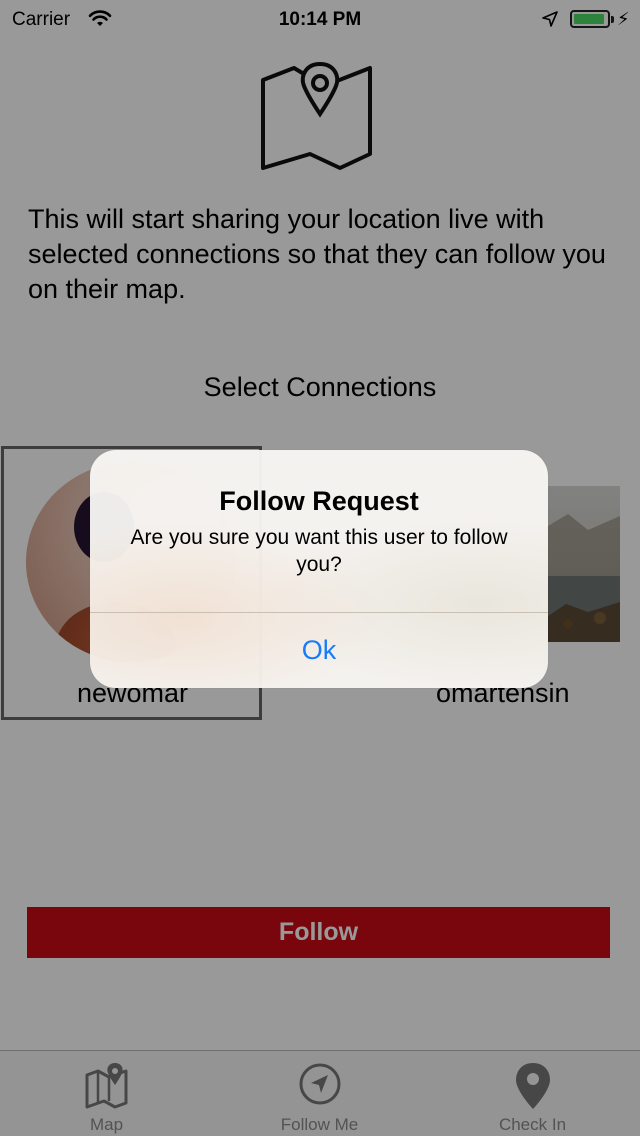 The width and height of the screenshot is (640, 1136). I want to click on alert-title: Follow Request, so click(319, 501).